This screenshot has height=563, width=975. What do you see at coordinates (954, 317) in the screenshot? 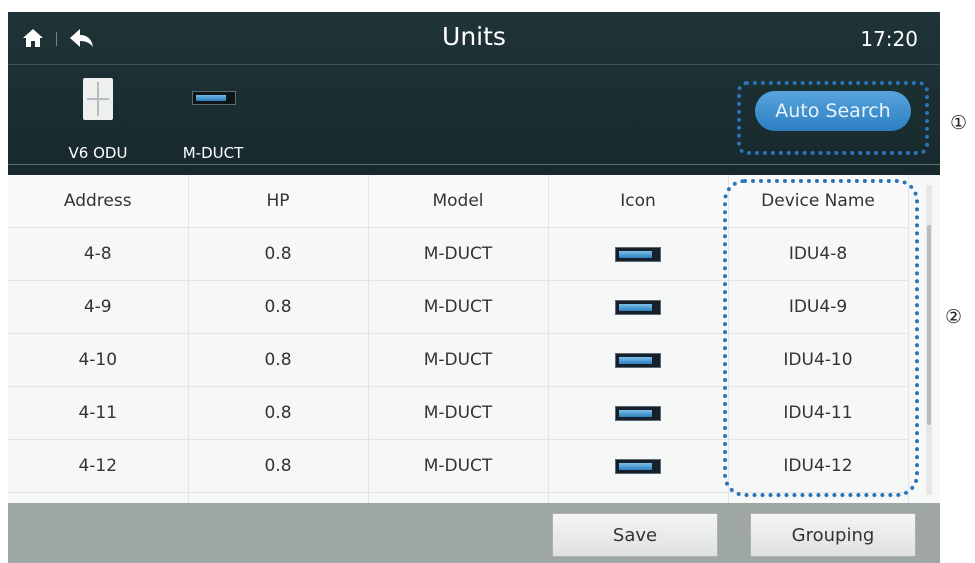
I see `callout-2: ②` at bounding box center [954, 317].